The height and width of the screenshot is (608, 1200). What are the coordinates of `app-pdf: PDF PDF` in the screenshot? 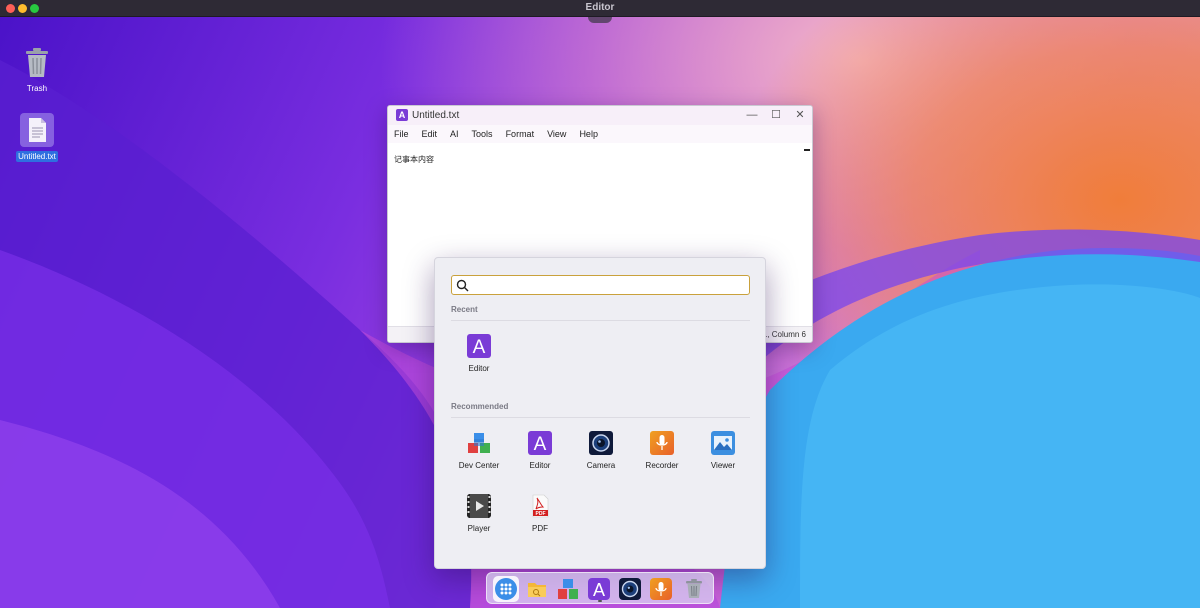 It's located at (540, 513).